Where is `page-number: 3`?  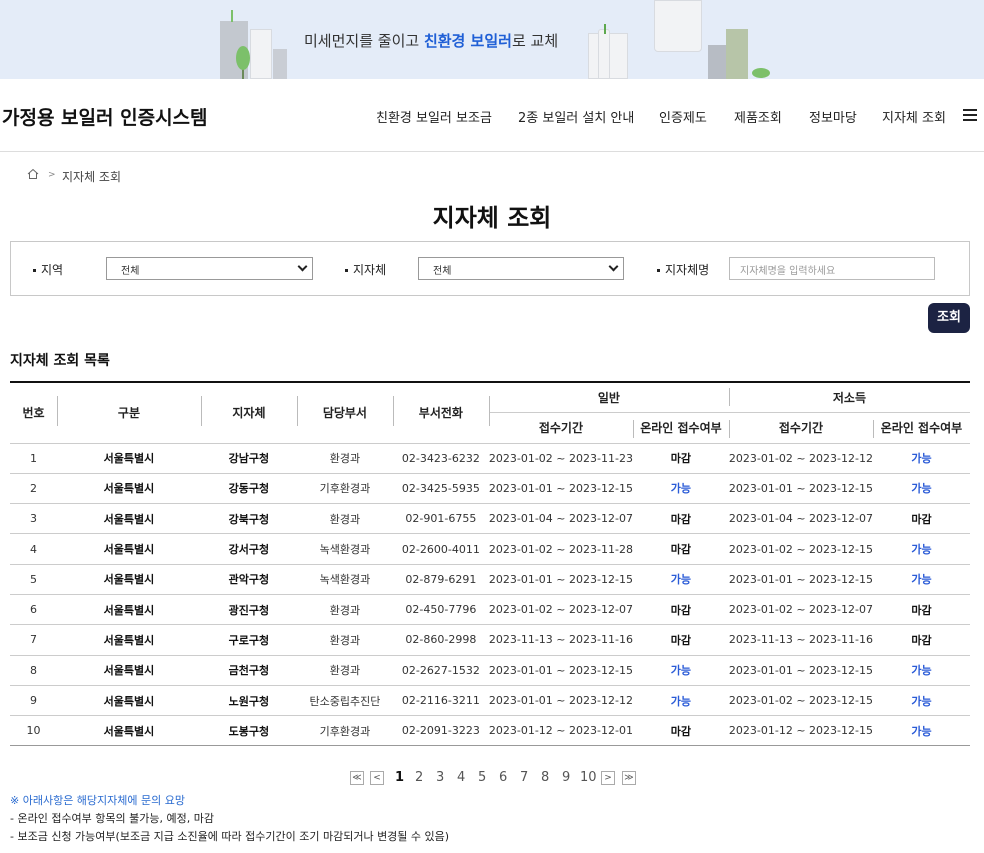 page-number: 3 is located at coordinates (440, 777).